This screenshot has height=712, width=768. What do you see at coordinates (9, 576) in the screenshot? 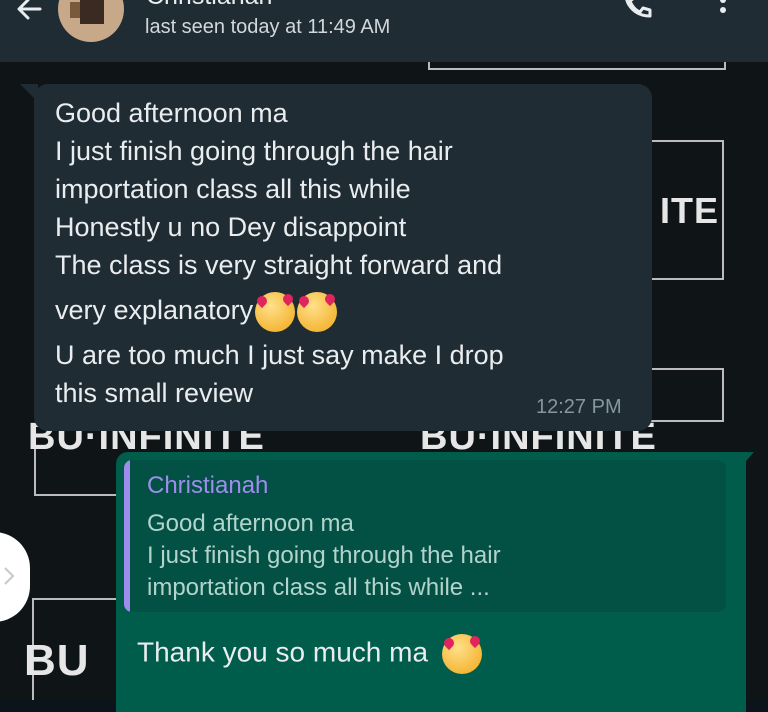
I see `chevron-right-icon` at bounding box center [9, 576].